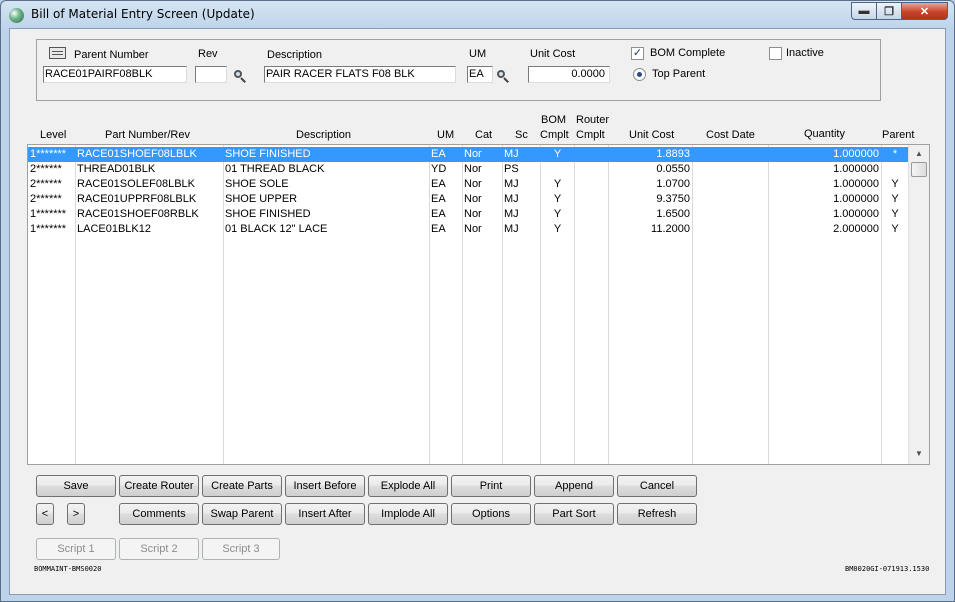  What do you see at coordinates (491, 486) in the screenshot?
I see `print-button: Print` at bounding box center [491, 486].